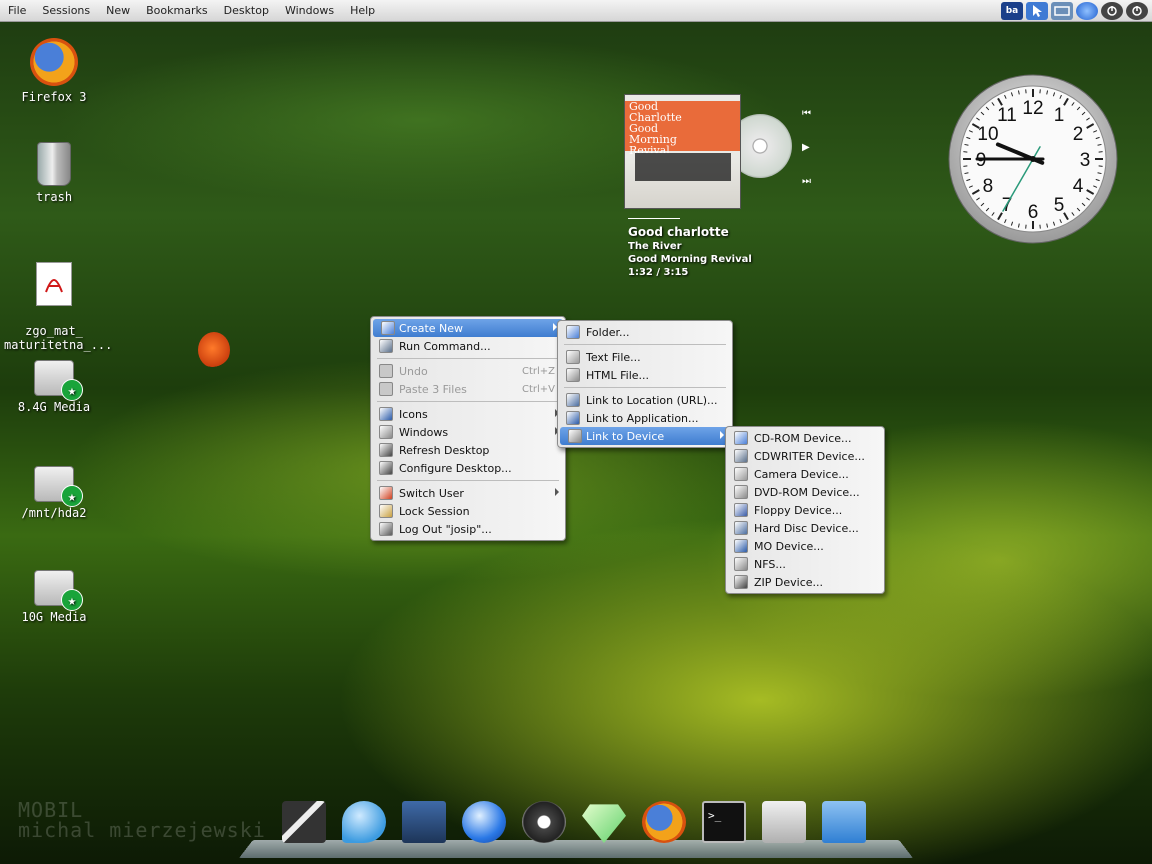  What do you see at coordinates (1012, 11) in the screenshot?
I see `keyboard-layout-icon: ba` at bounding box center [1012, 11].